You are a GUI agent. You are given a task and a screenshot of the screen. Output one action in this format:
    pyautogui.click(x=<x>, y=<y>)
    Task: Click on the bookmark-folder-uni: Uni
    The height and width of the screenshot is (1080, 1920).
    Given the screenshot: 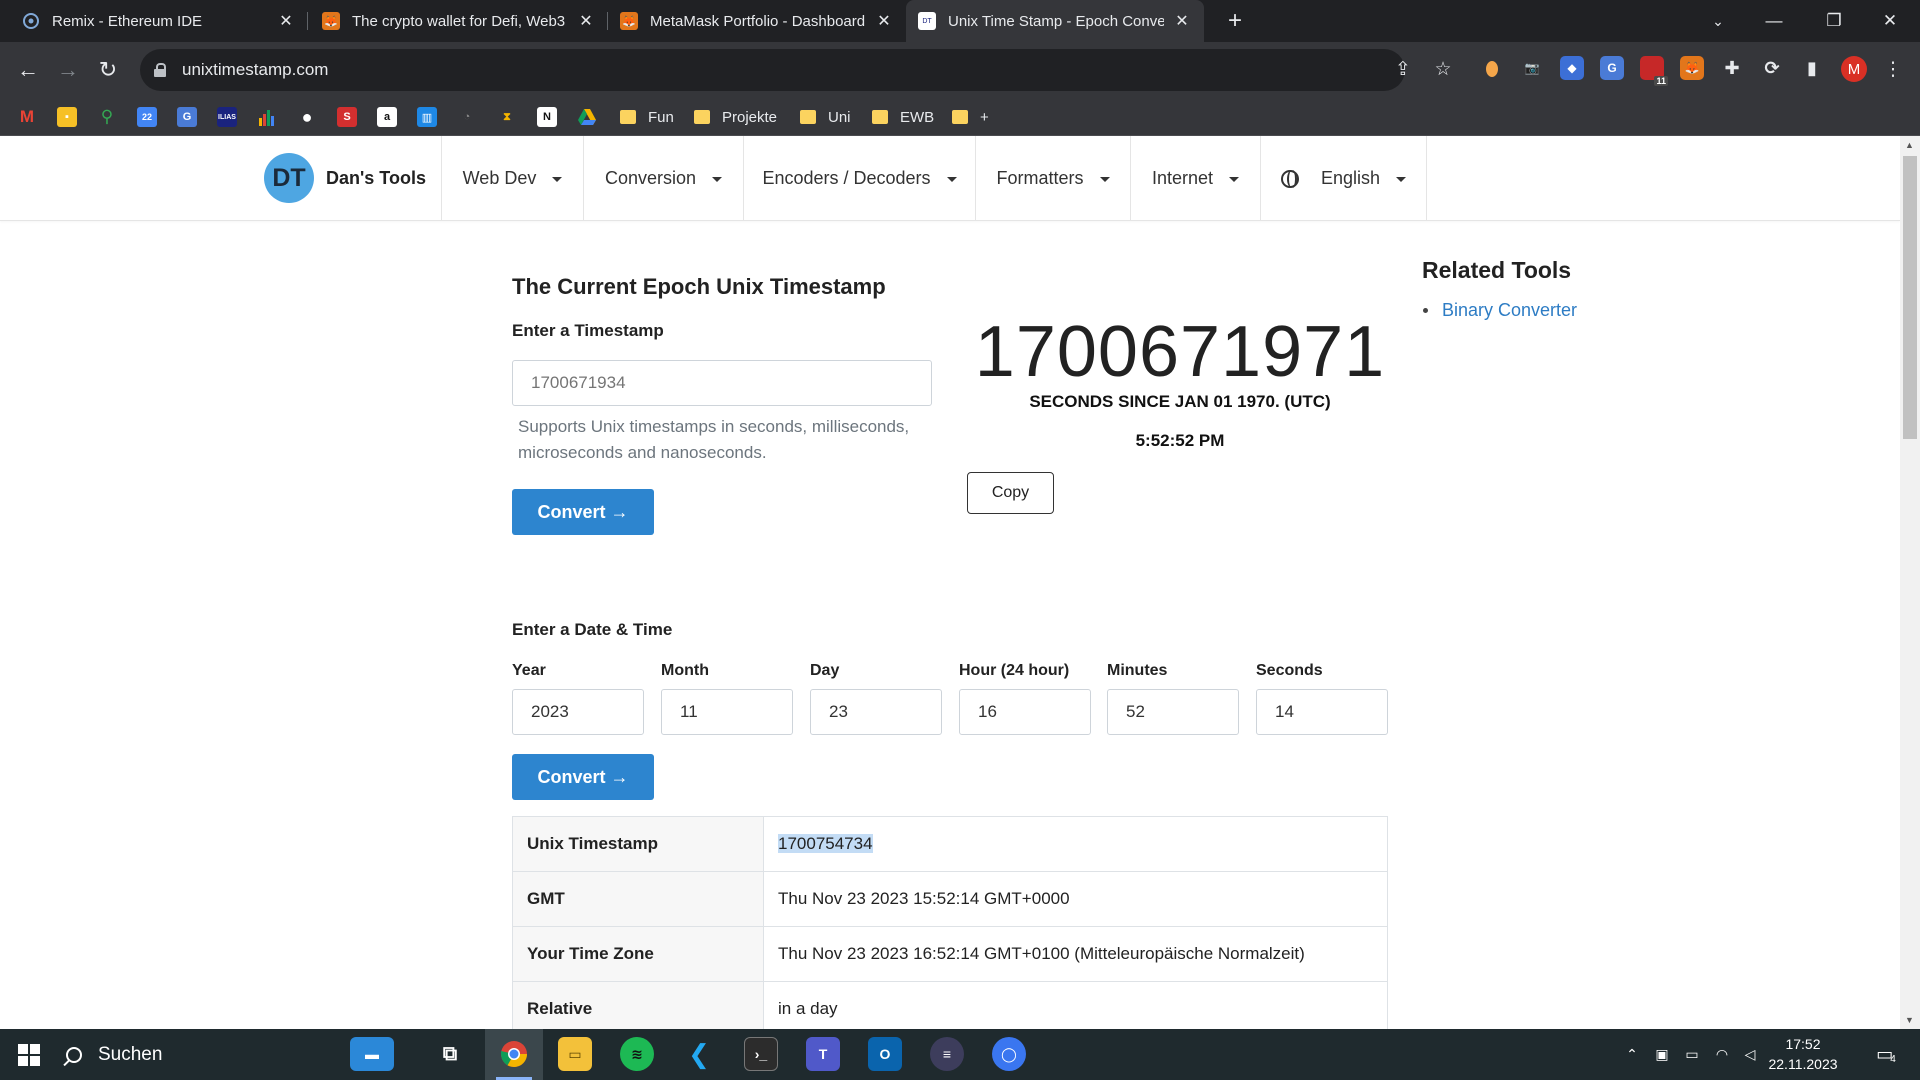 What is the action you would take?
    pyautogui.click(x=825, y=117)
    